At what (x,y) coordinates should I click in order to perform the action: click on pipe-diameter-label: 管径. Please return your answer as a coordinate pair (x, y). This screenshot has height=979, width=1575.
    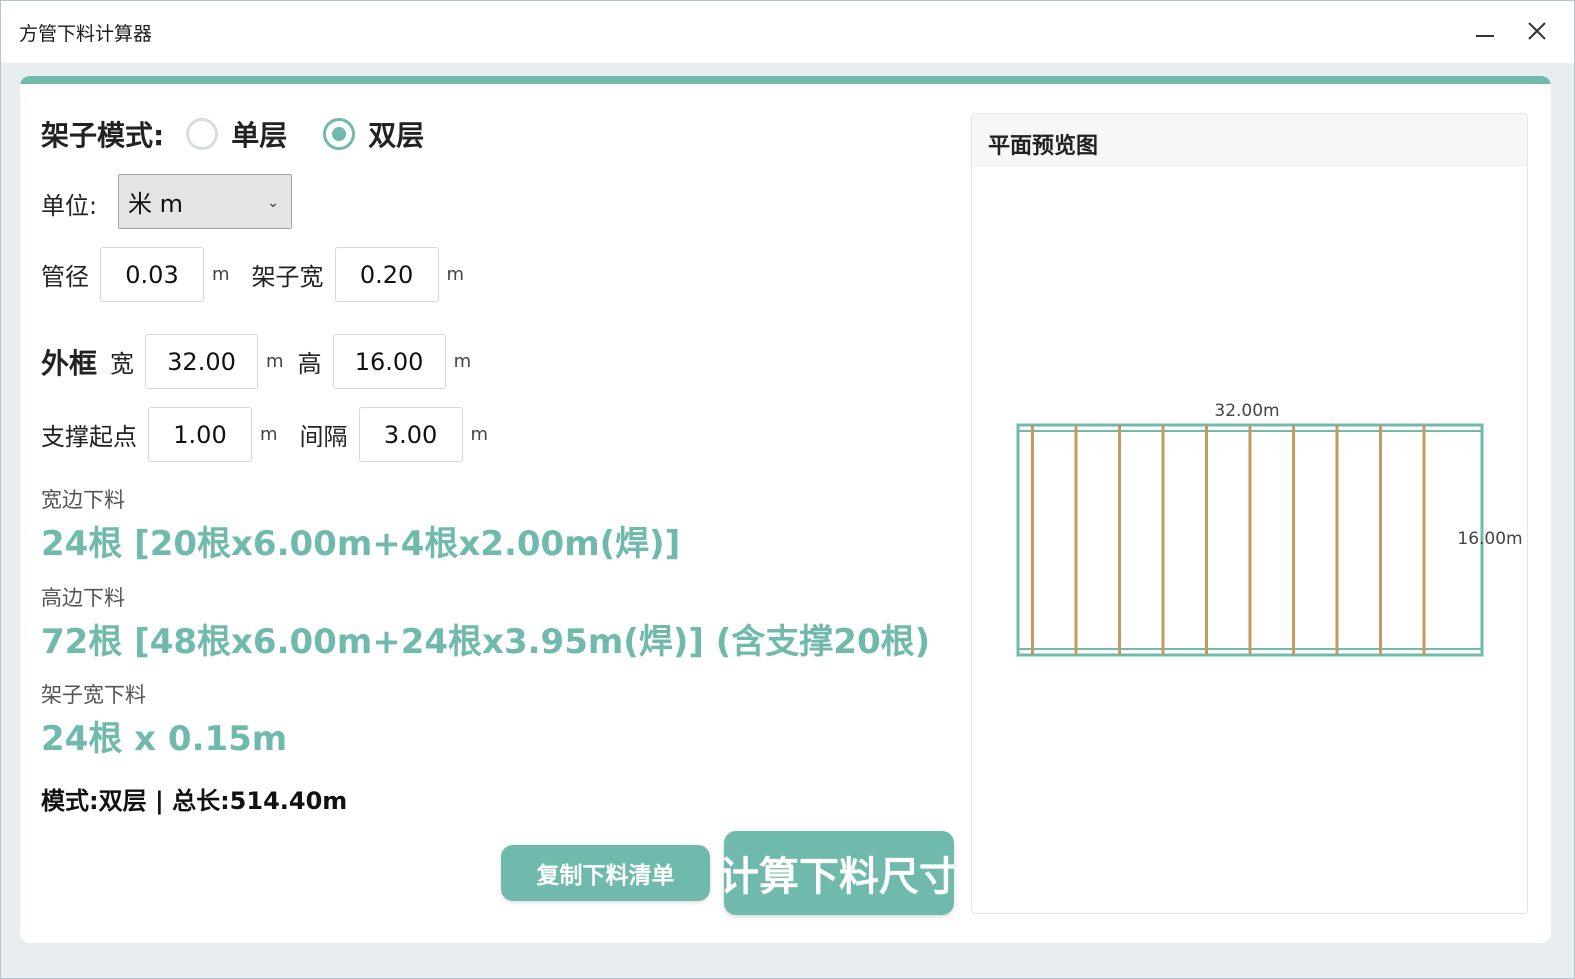
    Looking at the image, I should click on (65, 277).